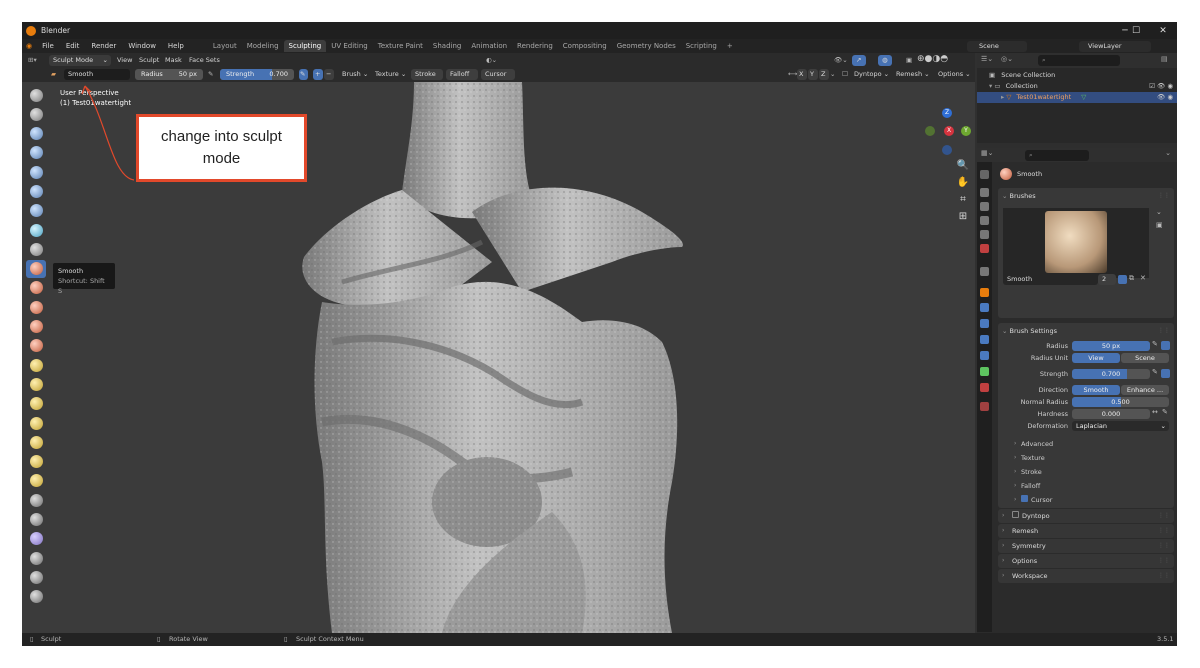 The image size is (1200, 668). Describe the element at coordinates (1086, 531) in the screenshot. I see `panel-remesh: › Remesh ⋮⋮` at that location.